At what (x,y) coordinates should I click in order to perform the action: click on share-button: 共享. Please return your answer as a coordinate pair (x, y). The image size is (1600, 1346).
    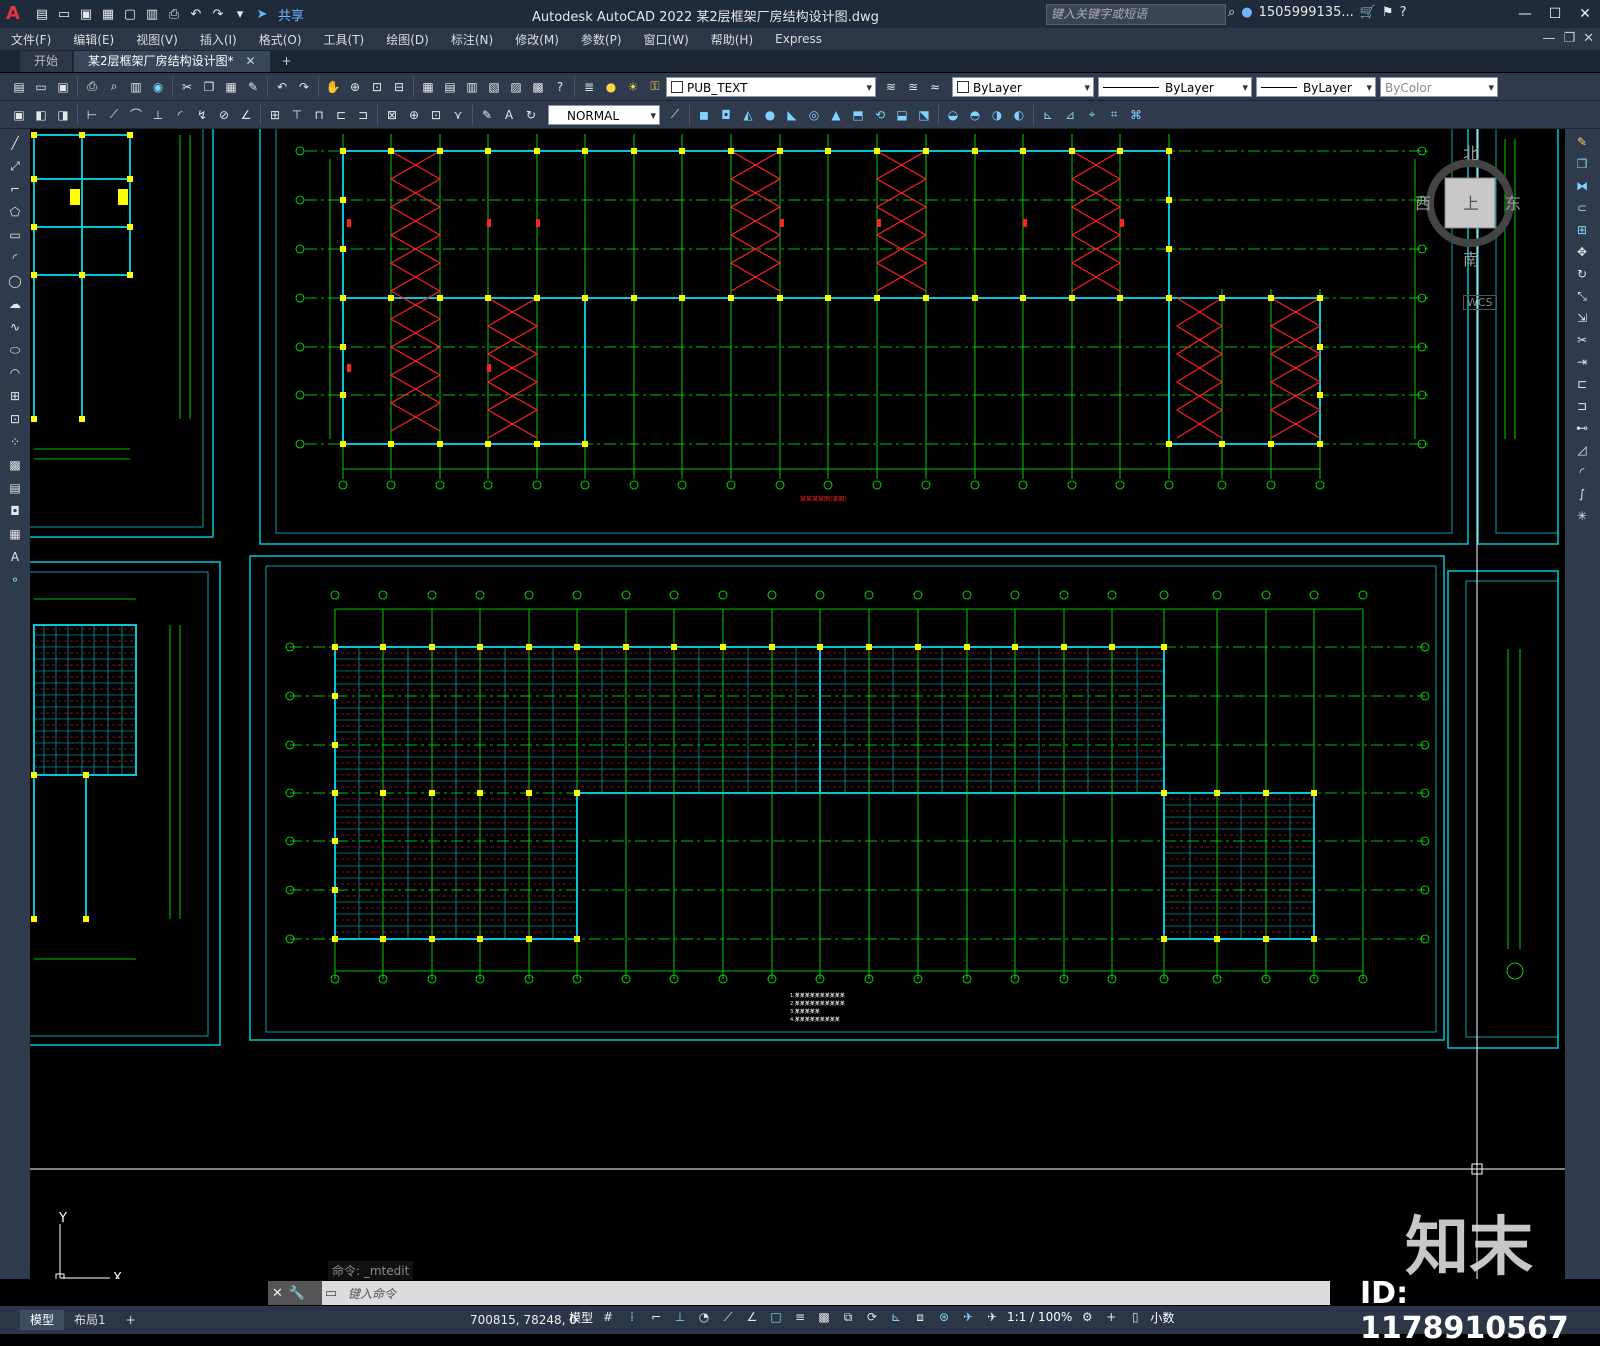
    Looking at the image, I should click on (291, 14).